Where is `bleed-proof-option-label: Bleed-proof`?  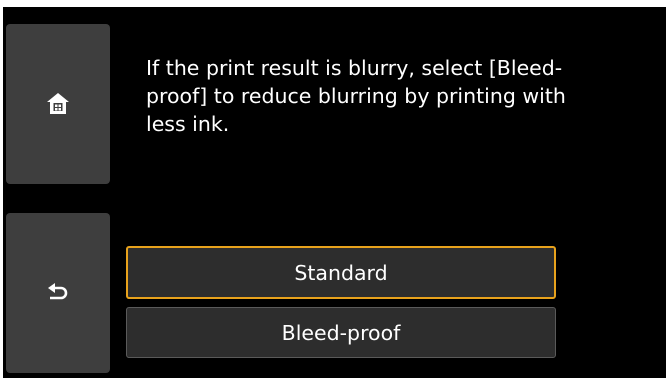
bleed-proof-option-label: Bleed-proof is located at coordinates (341, 332).